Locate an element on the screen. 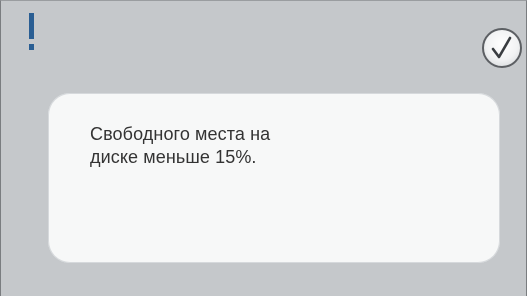 The width and height of the screenshot is (529, 296). exclamation-bar is located at coordinates (31, 26).